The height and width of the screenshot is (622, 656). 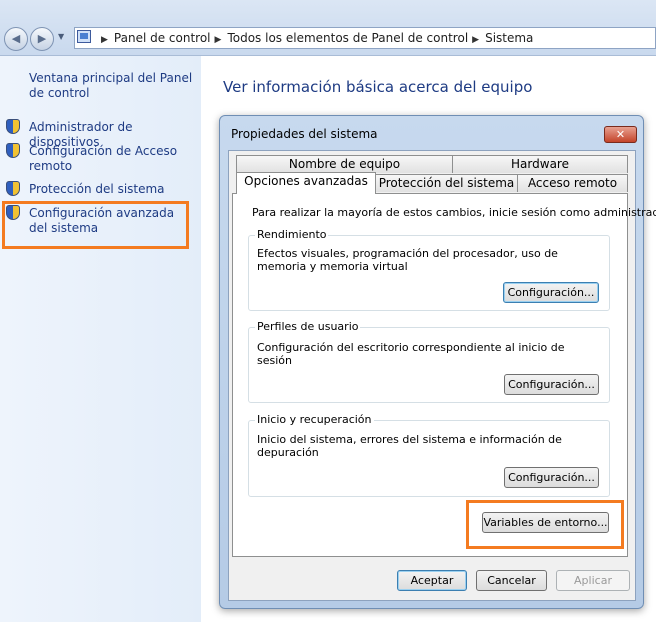 I want to click on ok-button: Aceptar, so click(x=432, y=580).